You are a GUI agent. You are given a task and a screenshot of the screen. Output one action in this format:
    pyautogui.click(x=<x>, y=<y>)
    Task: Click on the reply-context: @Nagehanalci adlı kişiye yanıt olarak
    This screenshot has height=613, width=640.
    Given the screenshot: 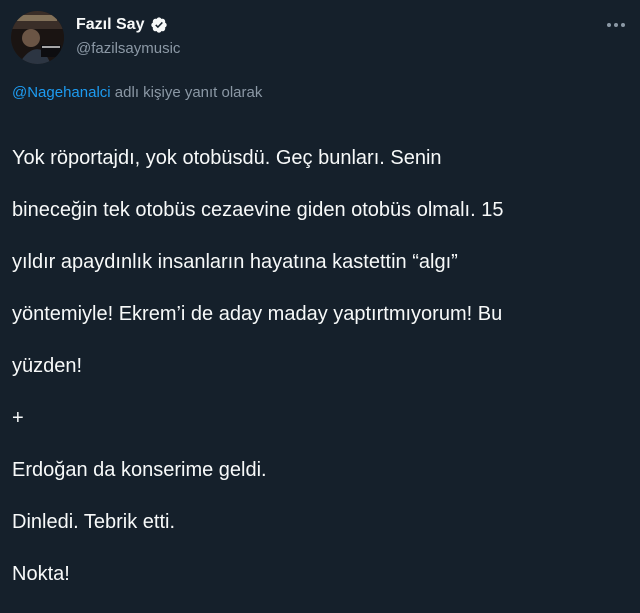 What is the action you would take?
    pyautogui.click(x=137, y=92)
    